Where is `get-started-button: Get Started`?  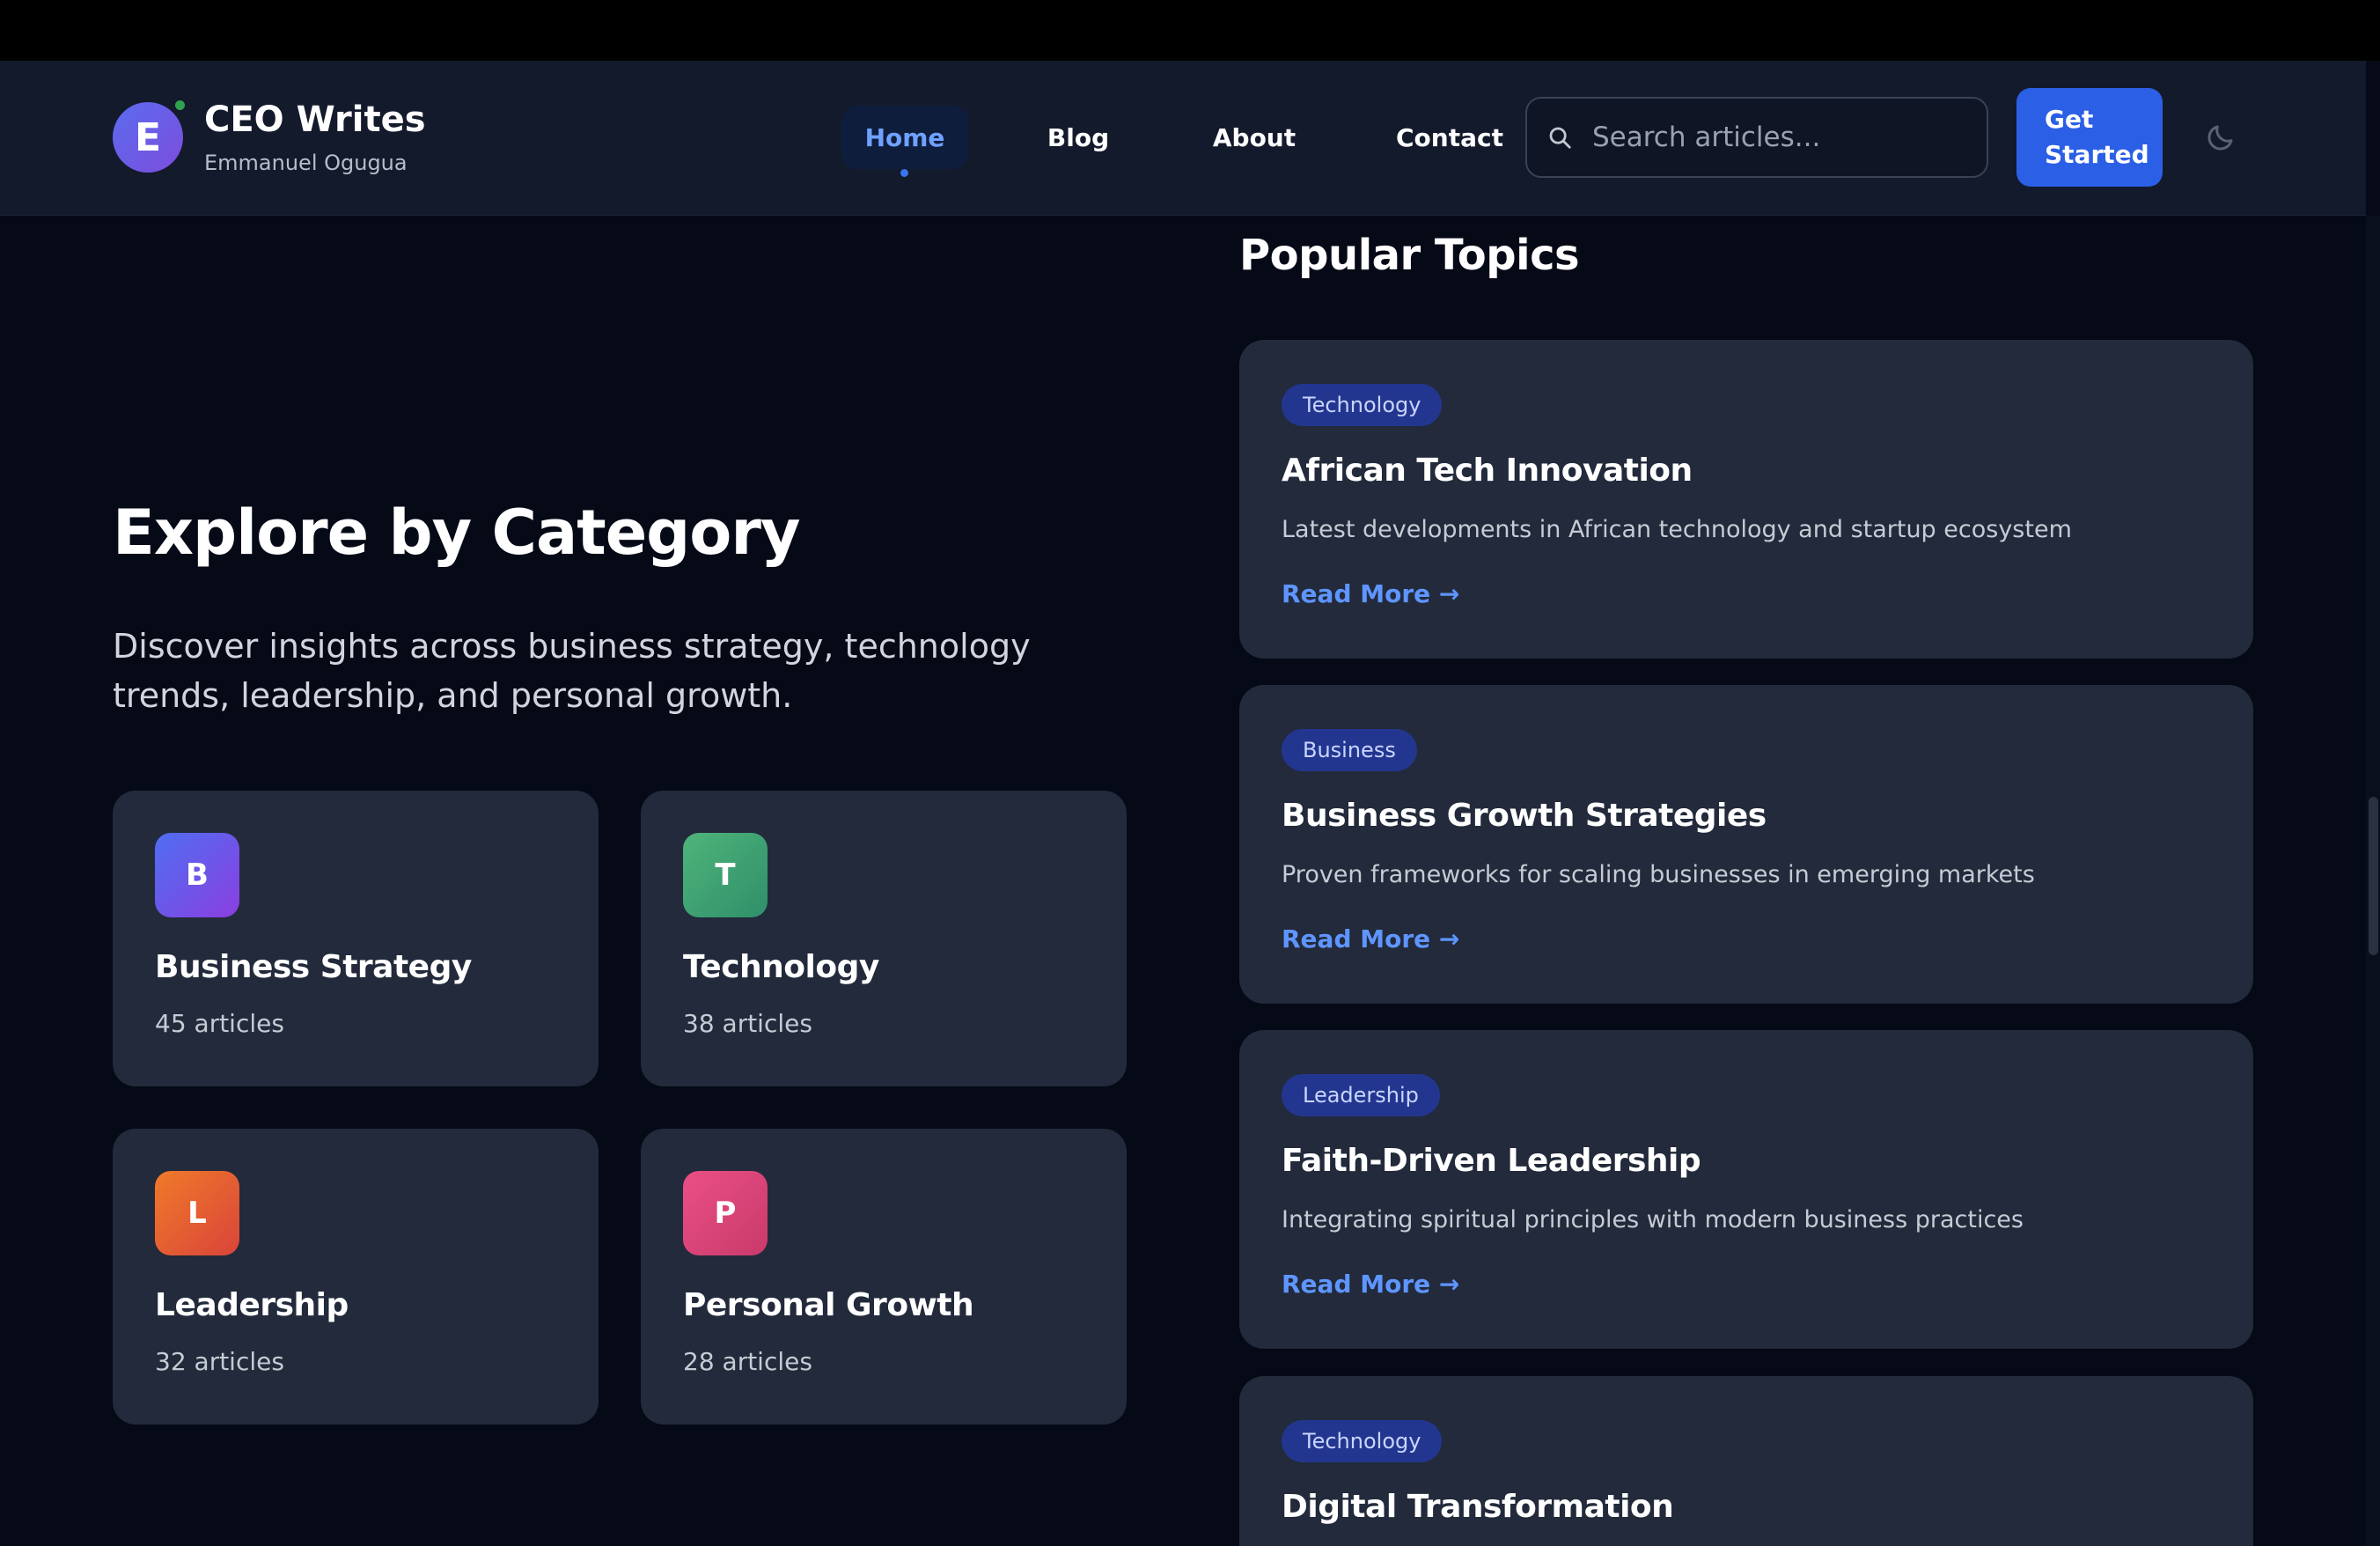 get-started-button: Get Started is located at coordinates (2089, 137).